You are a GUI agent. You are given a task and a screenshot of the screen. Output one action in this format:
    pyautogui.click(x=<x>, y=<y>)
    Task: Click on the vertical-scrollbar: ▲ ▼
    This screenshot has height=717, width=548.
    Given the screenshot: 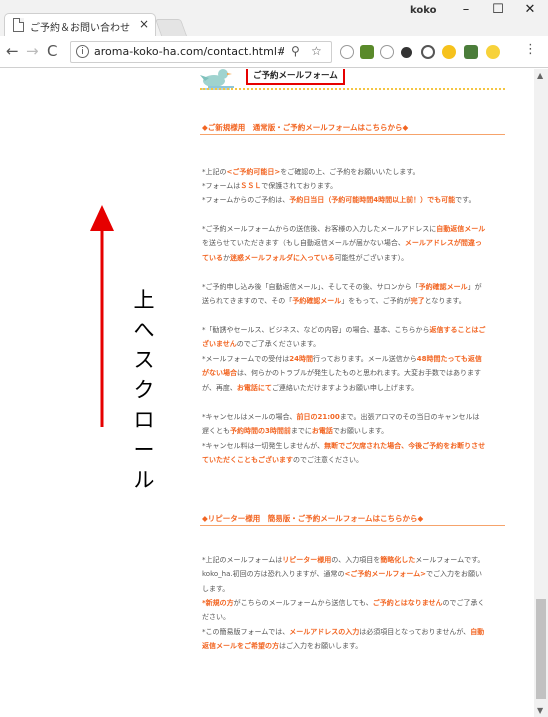 What is the action you would take?
    pyautogui.click(x=541, y=393)
    